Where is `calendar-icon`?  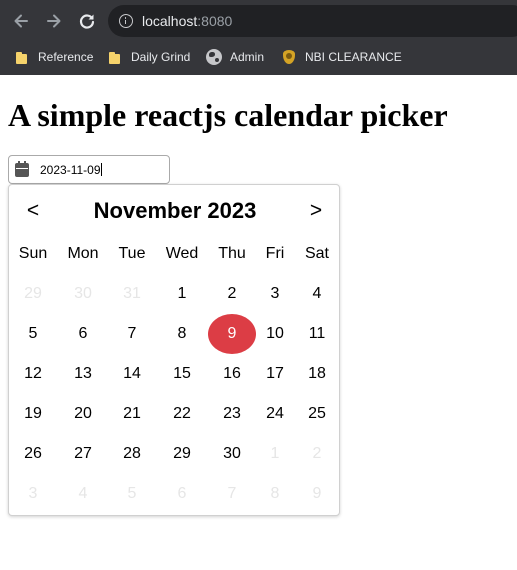
calendar-icon is located at coordinates (22, 169).